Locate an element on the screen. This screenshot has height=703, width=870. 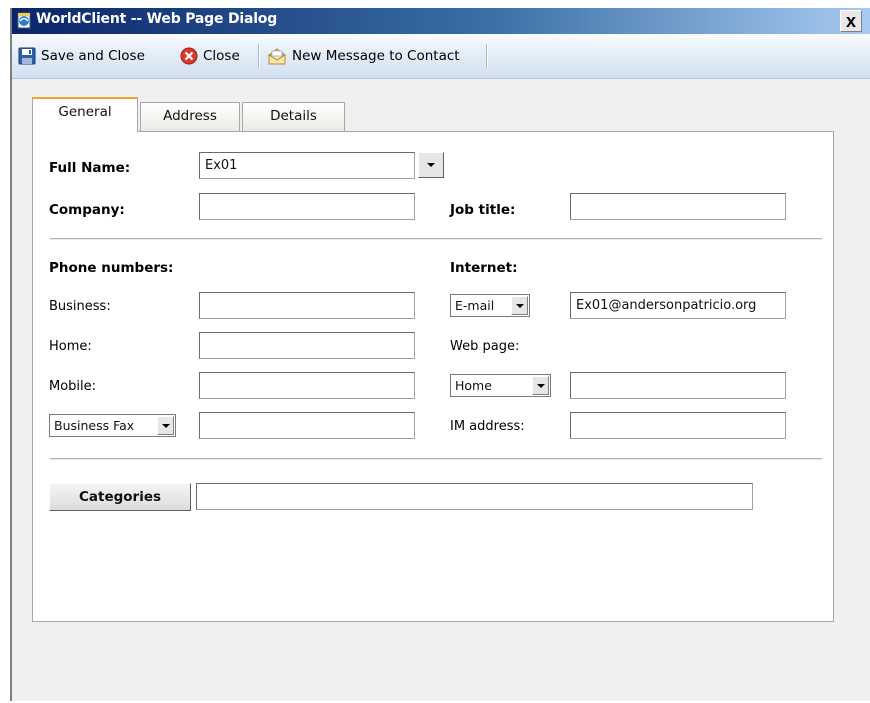
tab-address: Address is located at coordinates (190, 116).